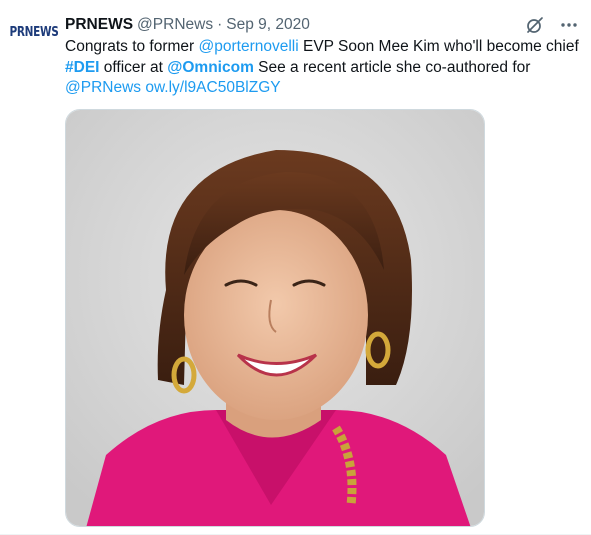 This screenshot has height=535, width=591. I want to click on text-segment: officer at, so click(133, 67).